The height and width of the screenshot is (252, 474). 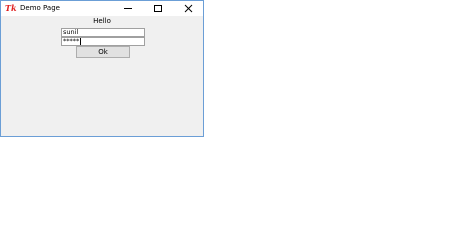 I want to click on username-input: sunil, so click(x=103, y=32).